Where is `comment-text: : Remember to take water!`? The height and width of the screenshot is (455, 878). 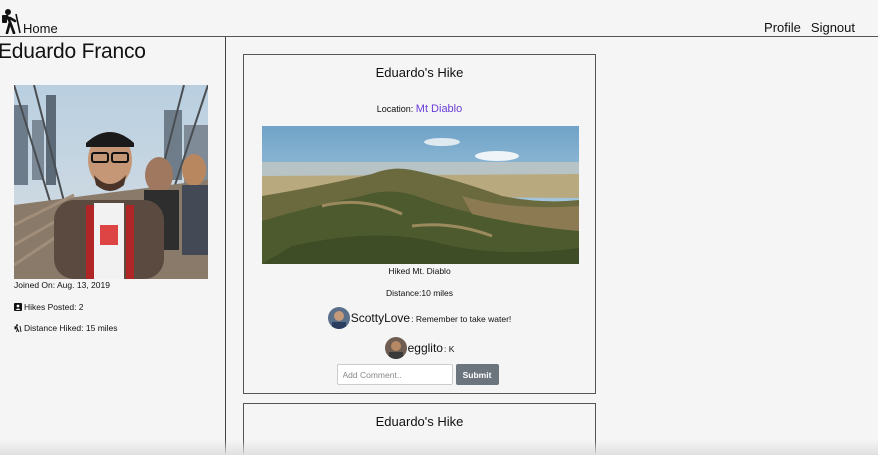
comment-text: : Remember to take water! is located at coordinates (461, 319).